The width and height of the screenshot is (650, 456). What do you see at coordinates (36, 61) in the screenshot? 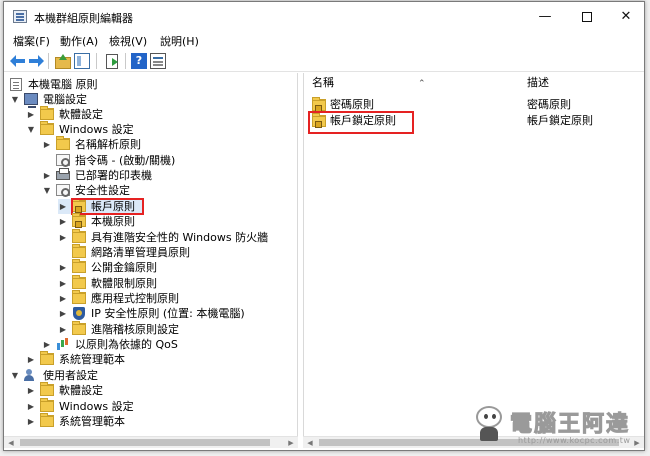
I see `forward-arrow-icon` at bounding box center [36, 61].